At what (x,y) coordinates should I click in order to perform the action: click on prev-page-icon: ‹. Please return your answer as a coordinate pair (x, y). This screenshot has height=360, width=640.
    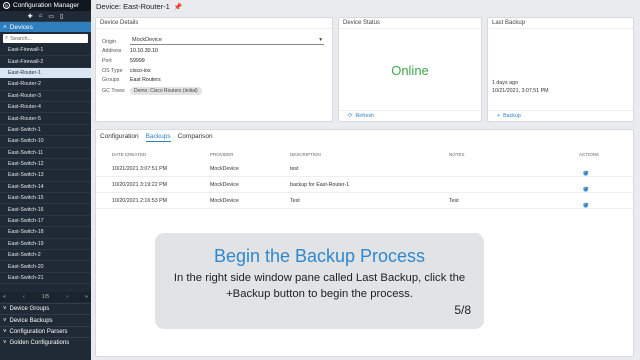
    Looking at the image, I should click on (24, 297).